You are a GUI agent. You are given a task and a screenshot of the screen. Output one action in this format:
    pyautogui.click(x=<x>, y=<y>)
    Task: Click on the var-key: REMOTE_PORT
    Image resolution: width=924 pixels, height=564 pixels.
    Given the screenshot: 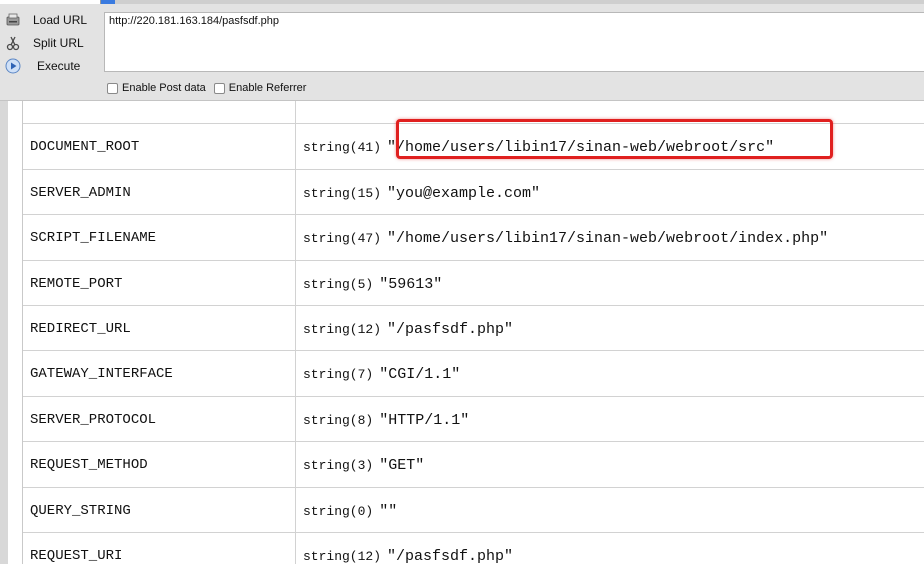 What is the action you would take?
    pyautogui.click(x=76, y=283)
    